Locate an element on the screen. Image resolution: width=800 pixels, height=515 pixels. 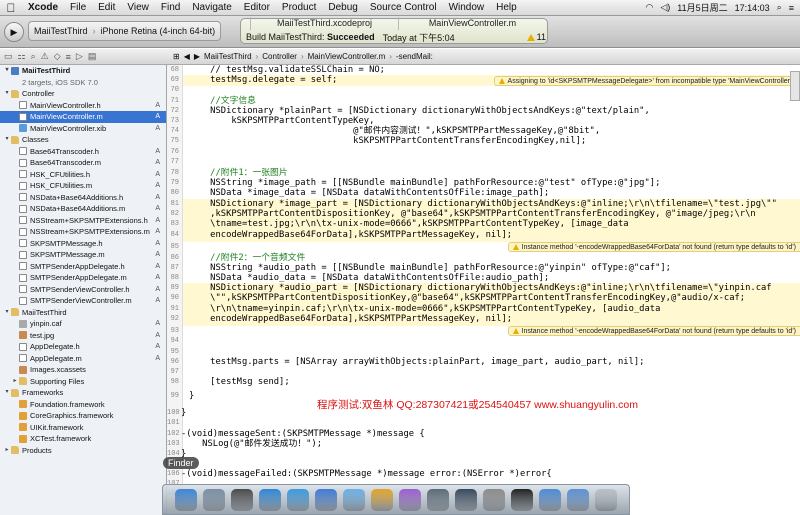
group-item: ▾ Classes is located at coordinates (83, 140).